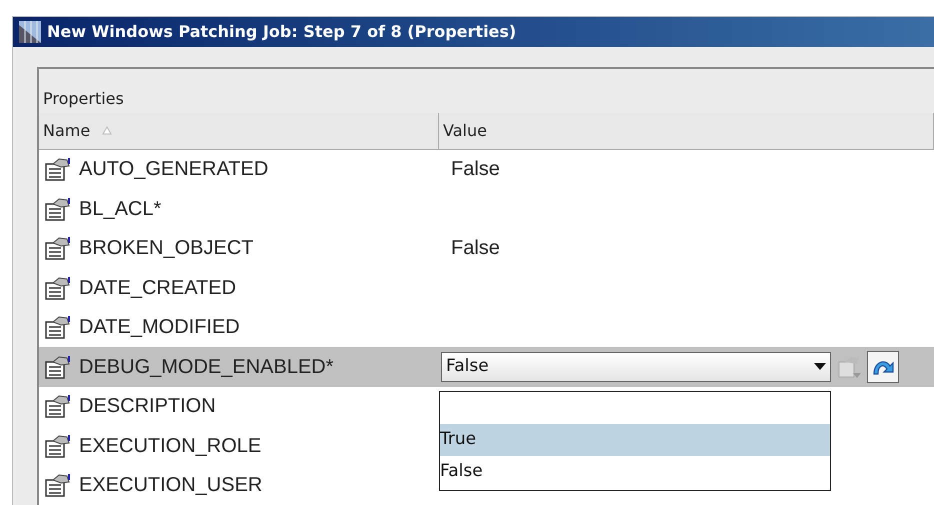 This screenshot has height=505, width=934. What do you see at coordinates (636, 367) in the screenshot?
I see `value-dropdown: False` at bounding box center [636, 367].